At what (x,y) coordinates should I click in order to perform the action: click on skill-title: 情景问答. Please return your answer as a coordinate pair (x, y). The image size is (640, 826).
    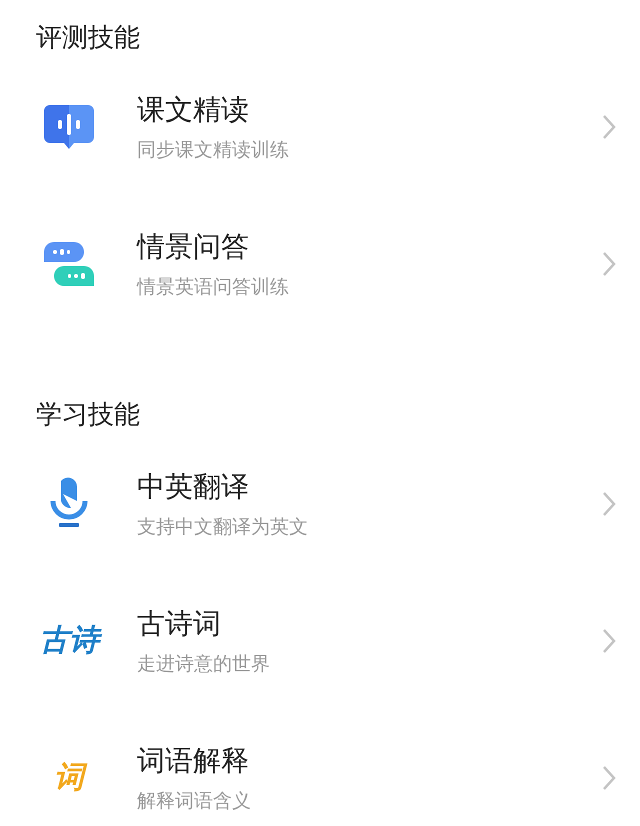
    Looking at the image, I should click on (193, 246).